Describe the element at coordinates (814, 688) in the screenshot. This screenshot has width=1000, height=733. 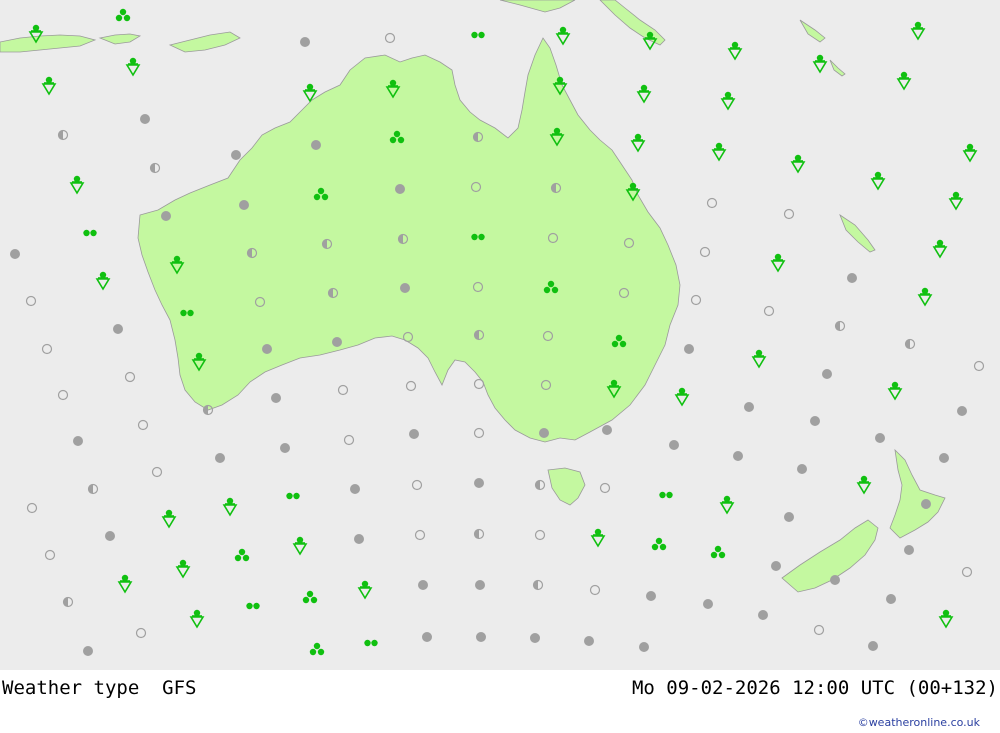
I see `valid-time: Mo 09-02-2026 12:00 UTC (00+132)` at that location.